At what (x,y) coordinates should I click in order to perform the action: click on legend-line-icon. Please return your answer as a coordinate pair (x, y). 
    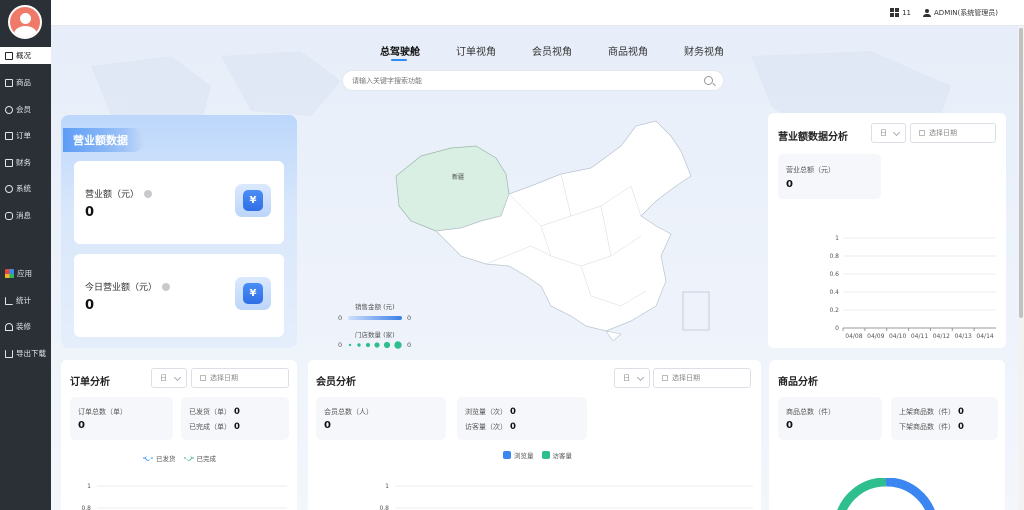
    Looking at the image, I should click on (148, 458).